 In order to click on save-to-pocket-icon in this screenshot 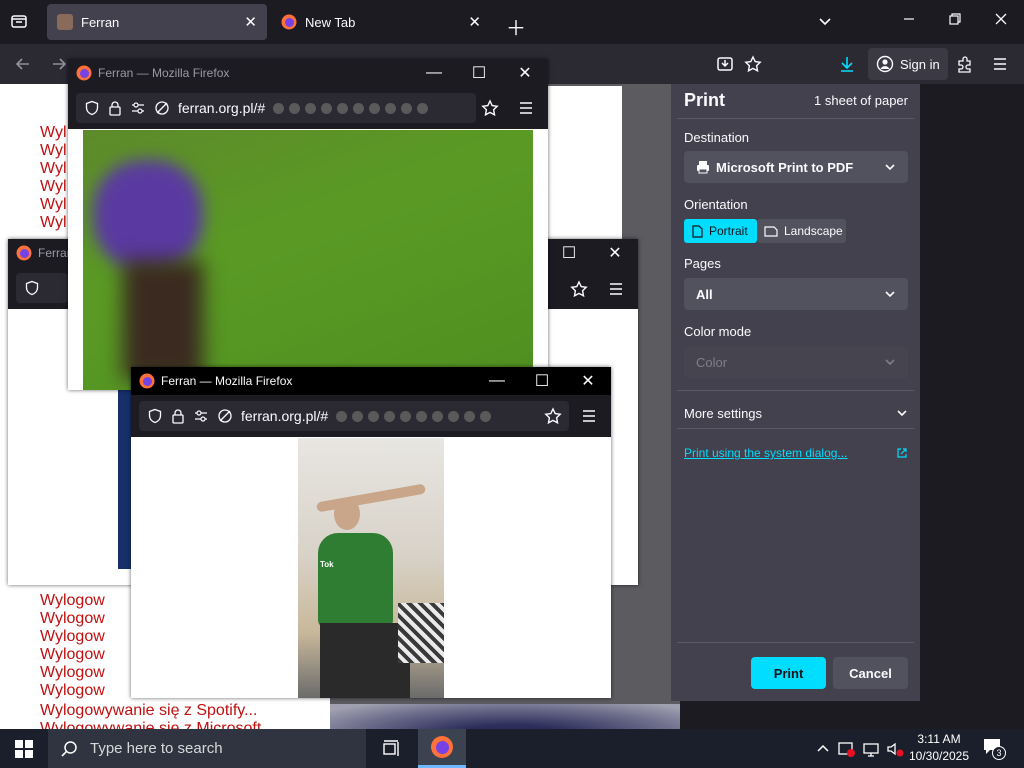, I will do `click(725, 64)`.